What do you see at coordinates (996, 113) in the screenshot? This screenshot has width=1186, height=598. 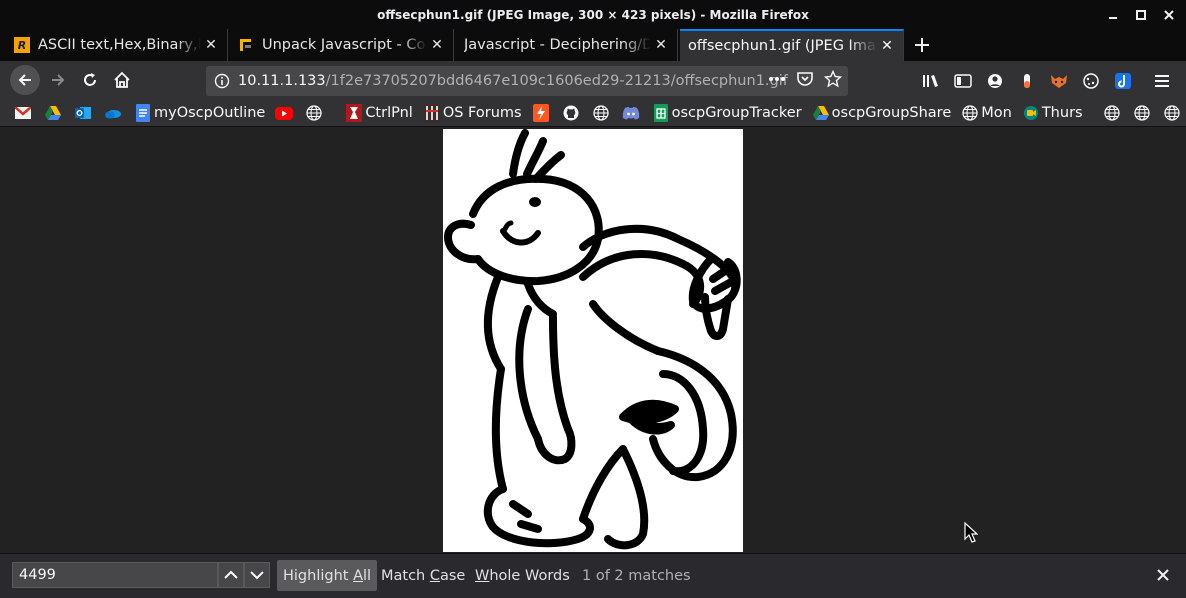 I see `bookmark-label: Mon` at bounding box center [996, 113].